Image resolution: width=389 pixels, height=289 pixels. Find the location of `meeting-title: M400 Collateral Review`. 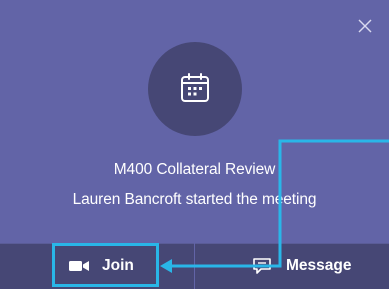

meeting-title: M400 Collateral Review is located at coordinates (194, 169).